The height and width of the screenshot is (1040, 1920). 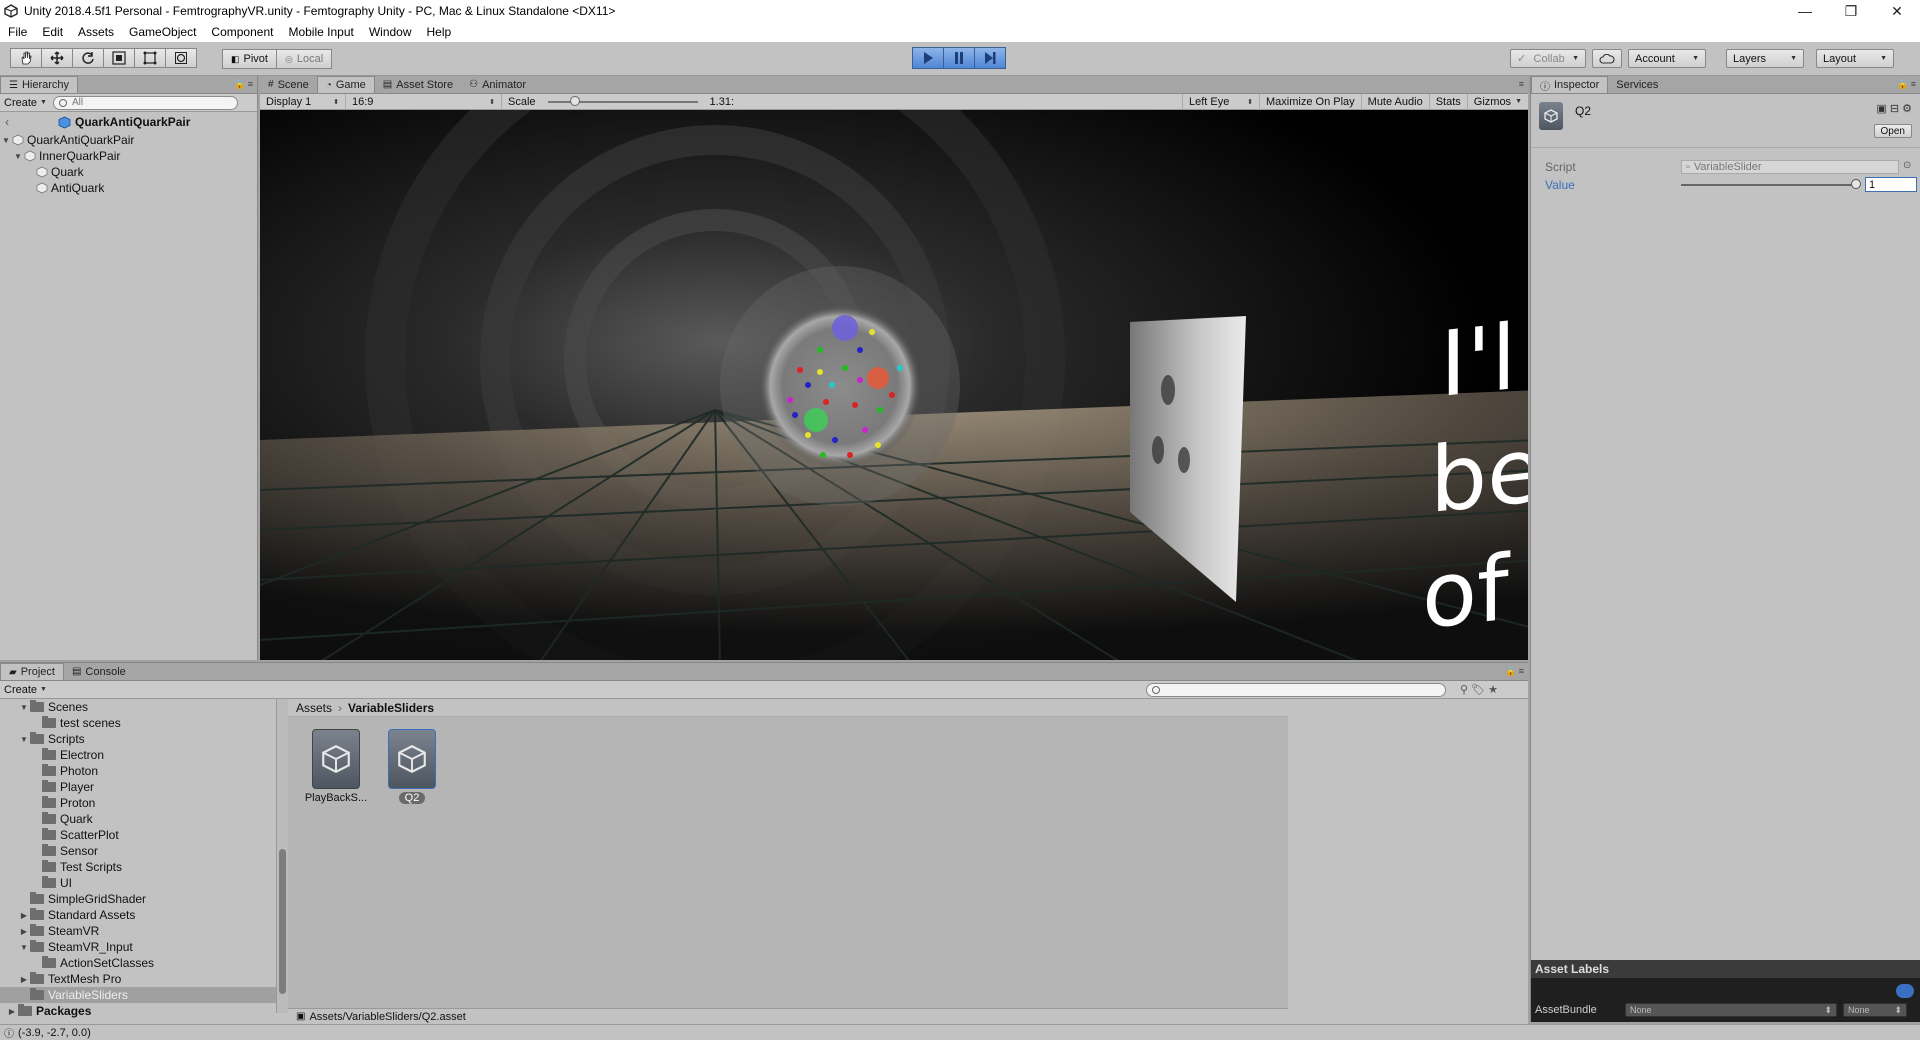 What do you see at coordinates (303, 101) in the screenshot?
I see `display-dropdown: Display 1 ⬍` at bounding box center [303, 101].